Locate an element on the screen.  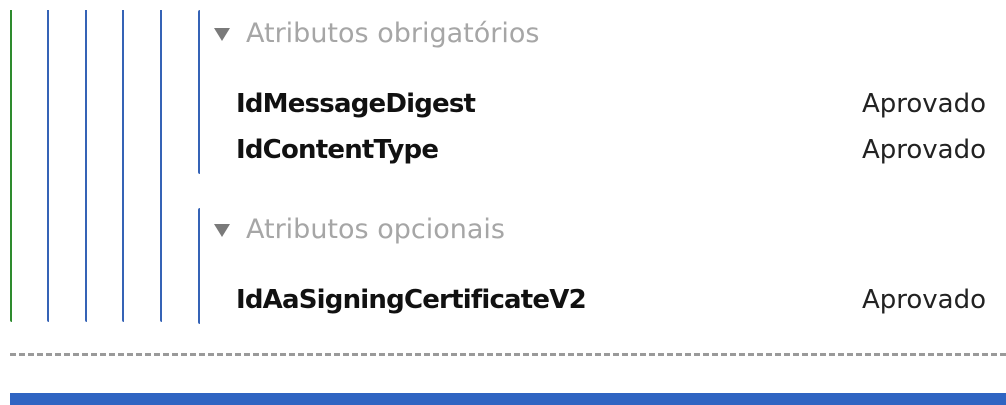
group-title: Atributos opcionais is located at coordinates (375, 229).